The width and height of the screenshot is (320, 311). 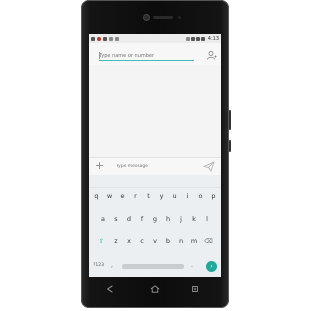 I want to click on text-cursor, so click(x=99, y=55).